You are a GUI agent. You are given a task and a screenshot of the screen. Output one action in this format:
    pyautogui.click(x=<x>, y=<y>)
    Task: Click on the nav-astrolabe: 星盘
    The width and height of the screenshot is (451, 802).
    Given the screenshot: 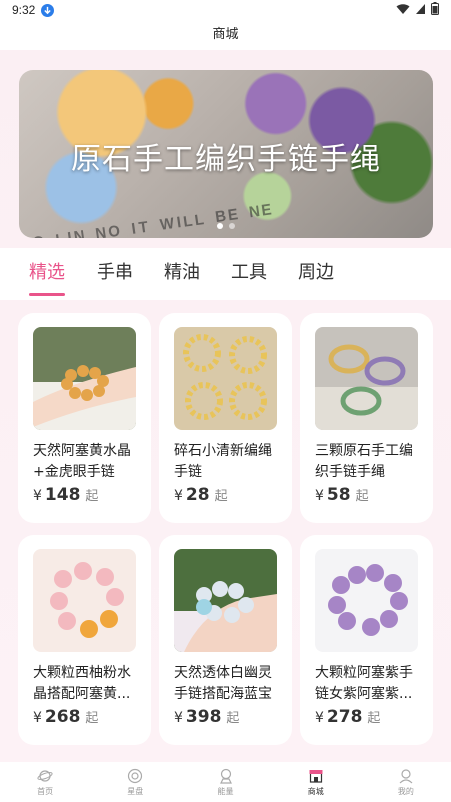 What is the action you would take?
    pyautogui.click(x=135, y=782)
    